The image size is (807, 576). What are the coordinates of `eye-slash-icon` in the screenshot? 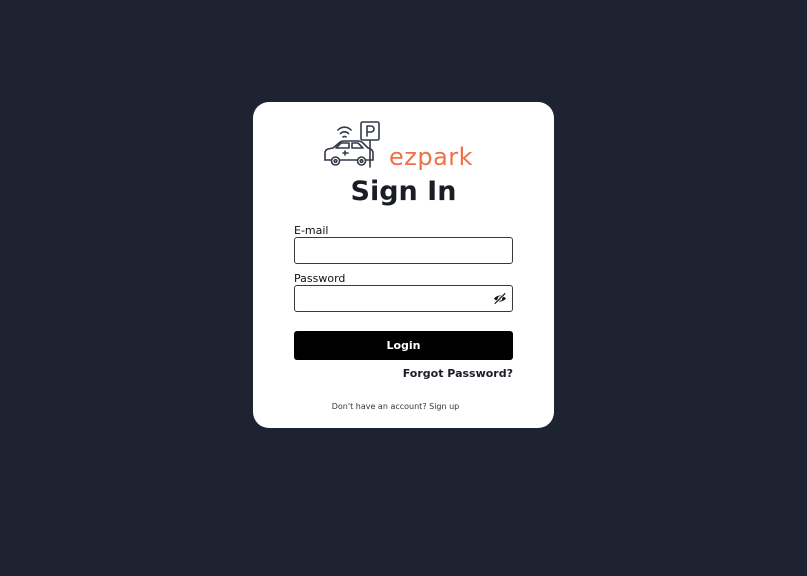 It's located at (500, 298).